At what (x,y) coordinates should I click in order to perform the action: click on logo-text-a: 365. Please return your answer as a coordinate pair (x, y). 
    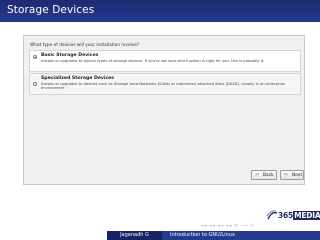
    Looking at the image, I should click on (286, 215).